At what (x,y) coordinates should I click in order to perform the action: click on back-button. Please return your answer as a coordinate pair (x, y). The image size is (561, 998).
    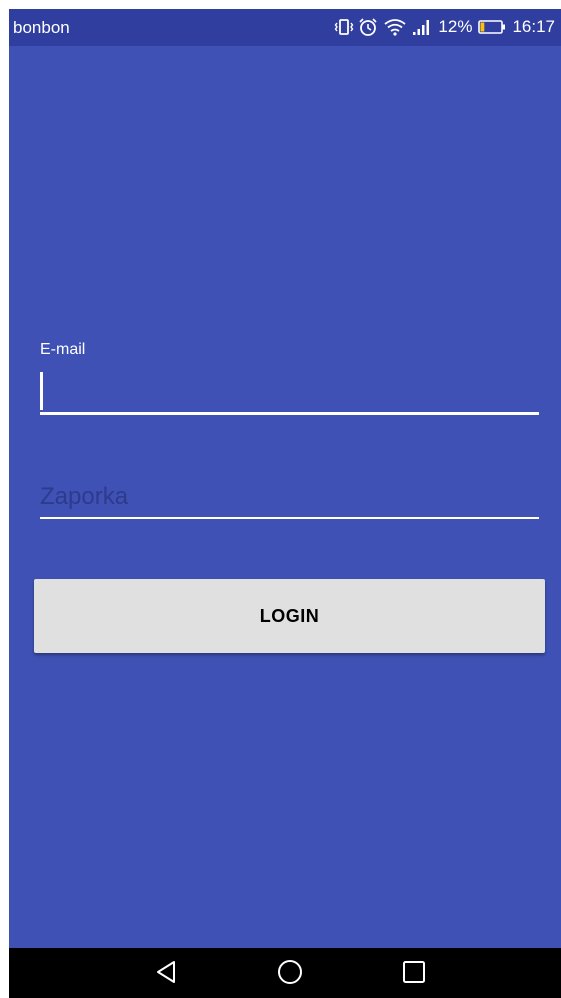
    Looking at the image, I should click on (166, 974).